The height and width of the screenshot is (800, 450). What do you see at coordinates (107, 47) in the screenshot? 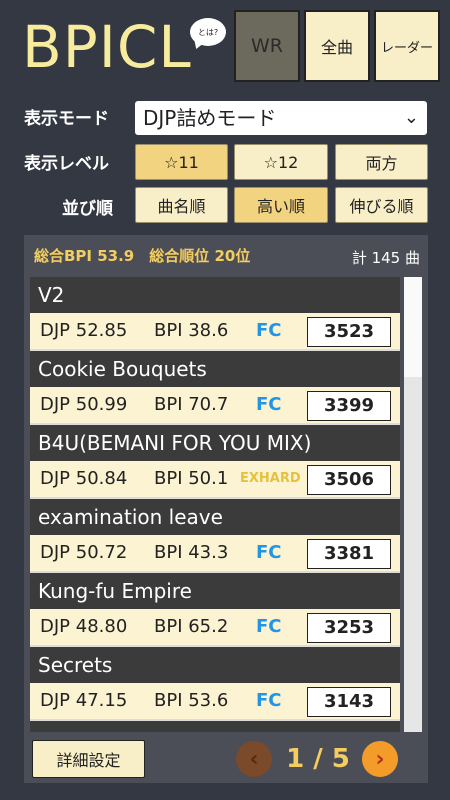
I see `app-logo: BPICL` at bounding box center [107, 47].